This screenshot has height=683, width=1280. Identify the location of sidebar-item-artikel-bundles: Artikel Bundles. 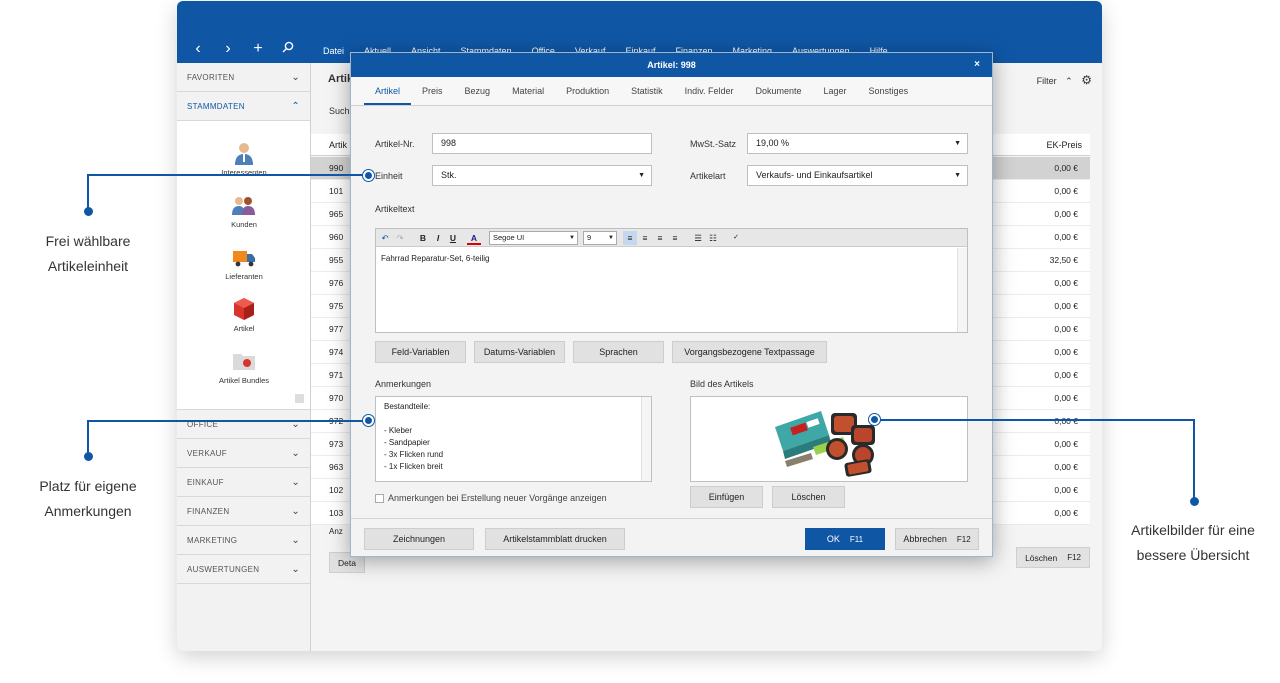
(244, 367).